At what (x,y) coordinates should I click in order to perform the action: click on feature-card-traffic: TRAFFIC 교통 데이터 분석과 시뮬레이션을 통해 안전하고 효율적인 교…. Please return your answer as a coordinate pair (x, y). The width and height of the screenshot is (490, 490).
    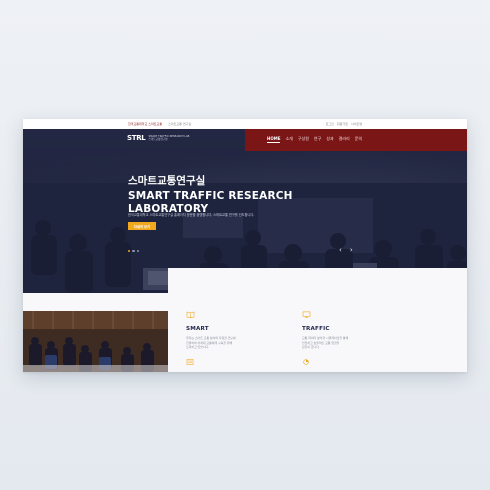
    Looking at the image, I should click on (325, 338).